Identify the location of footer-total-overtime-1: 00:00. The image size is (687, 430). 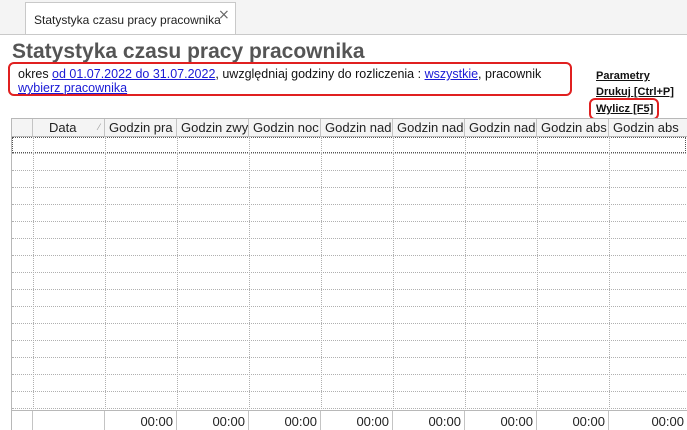
(357, 420).